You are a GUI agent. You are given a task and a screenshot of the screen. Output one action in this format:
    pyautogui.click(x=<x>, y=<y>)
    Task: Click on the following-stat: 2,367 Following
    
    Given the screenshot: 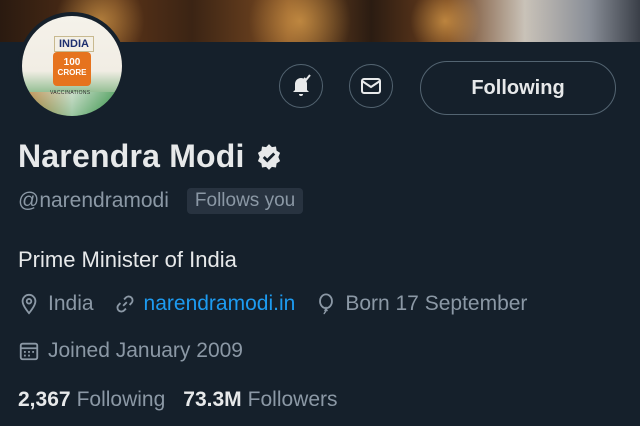 What is the action you would take?
    pyautogui.click(x=91, y=400)
    